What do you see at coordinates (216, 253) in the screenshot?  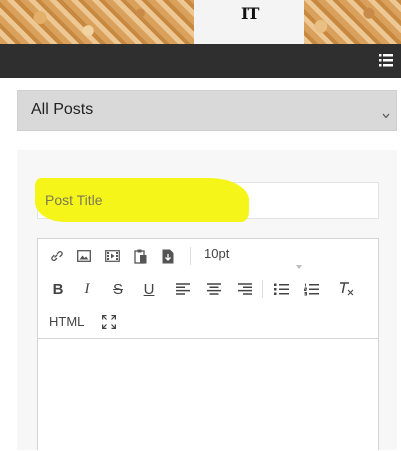 I see `font-size-select: 10pt` at bounding box center [216, 253].